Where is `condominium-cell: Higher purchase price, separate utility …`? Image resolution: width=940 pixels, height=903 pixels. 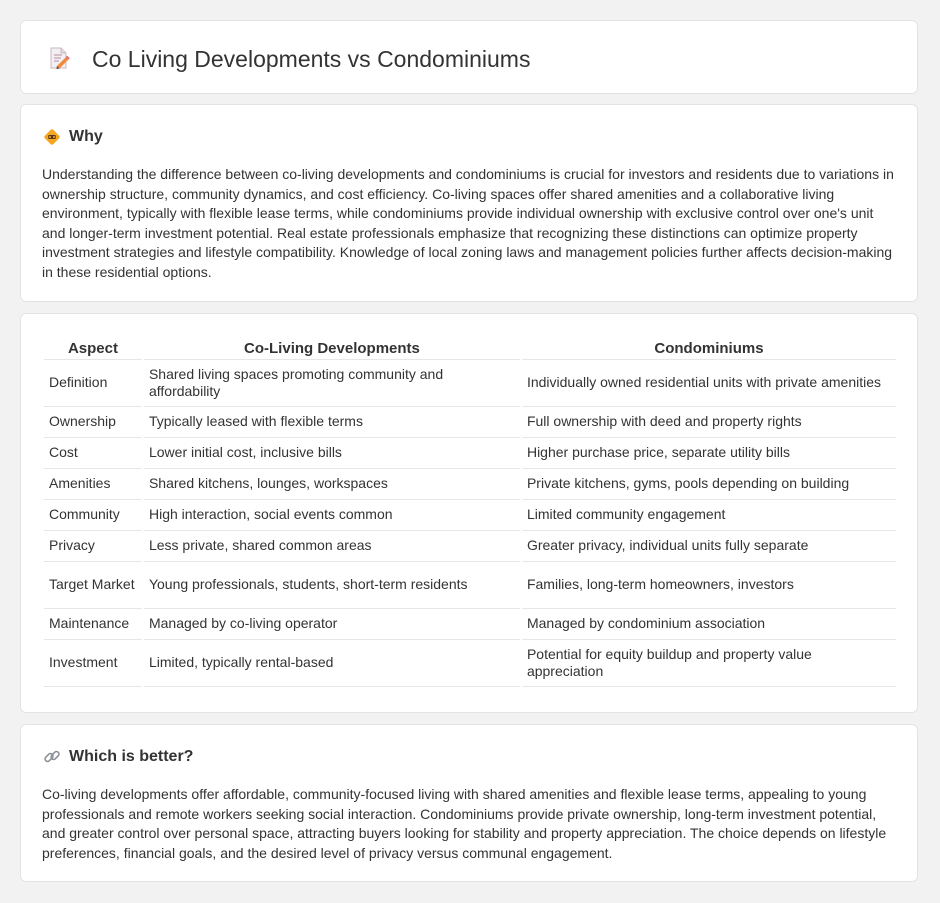 condominium-cell: Higher purchase price, separate utility … is located at coordinates (708, 453).